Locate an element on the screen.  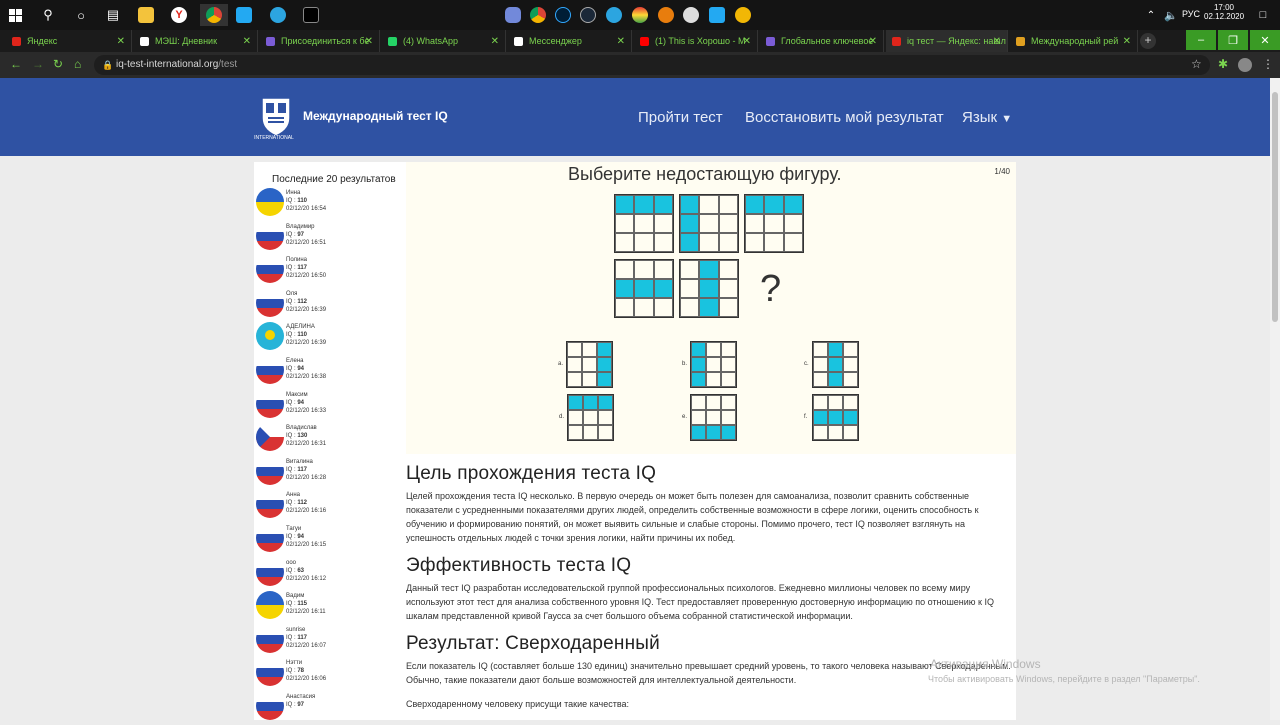
result-date: 02/12/20 16:39 is located at coordinates (306, 309).